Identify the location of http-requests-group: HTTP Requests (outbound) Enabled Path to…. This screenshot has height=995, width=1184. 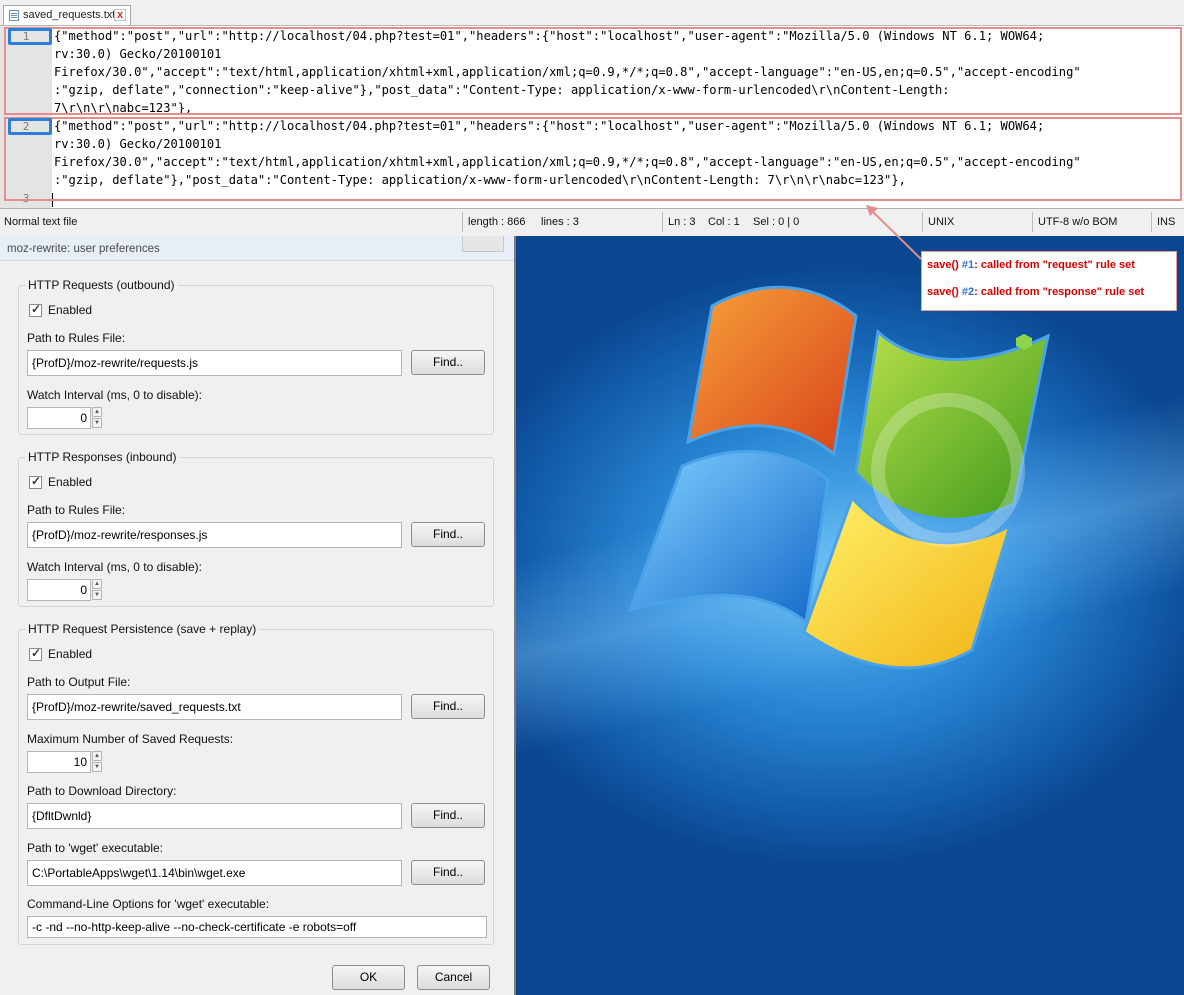
(256, 356).